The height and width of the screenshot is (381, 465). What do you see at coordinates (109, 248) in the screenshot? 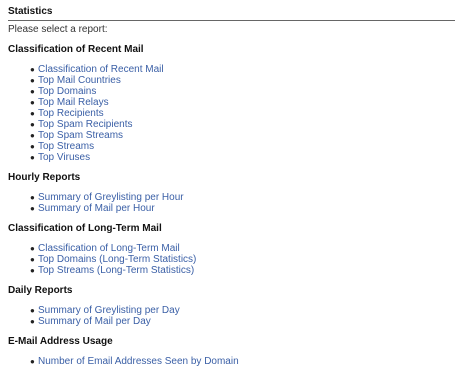
I see `report-link-classification-long-term-mail: Classification of Long-Term Mail` at bounding box center [109, 248].